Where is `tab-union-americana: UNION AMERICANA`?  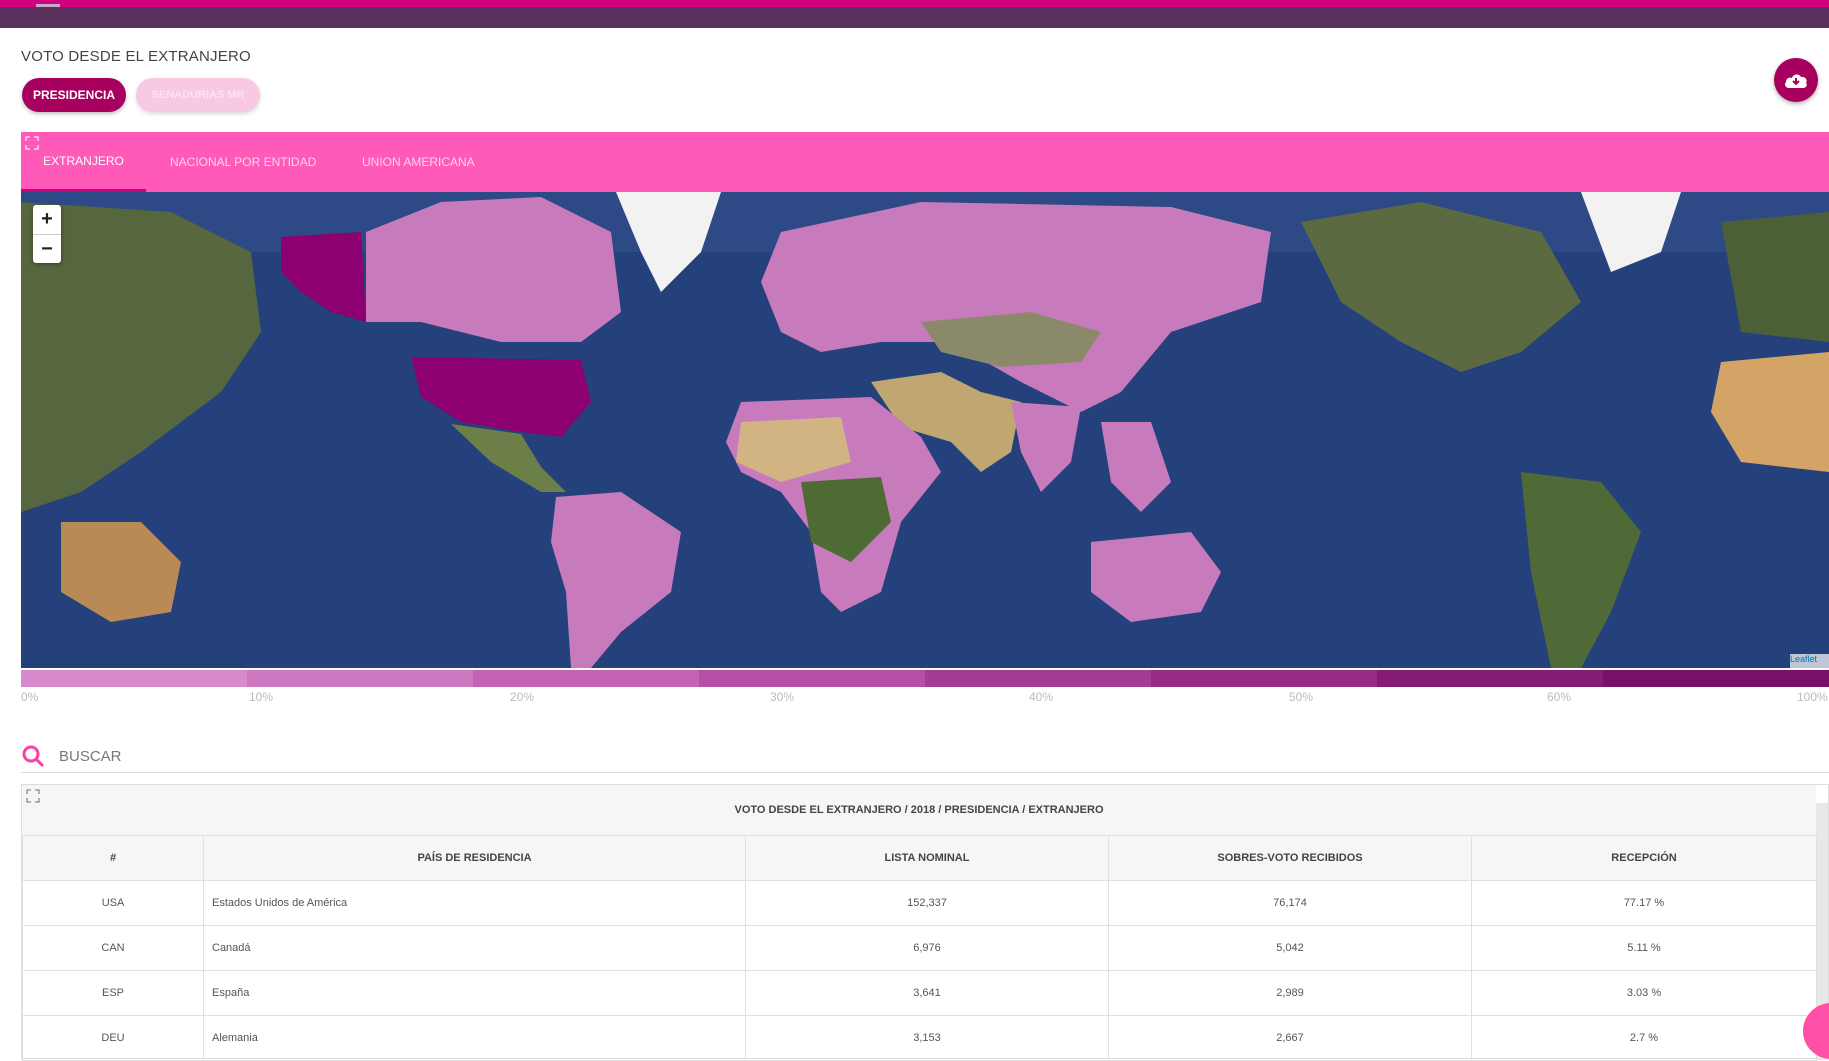 tab-union-americana: UNION AMERICANA is located at coordinates (418, 162).